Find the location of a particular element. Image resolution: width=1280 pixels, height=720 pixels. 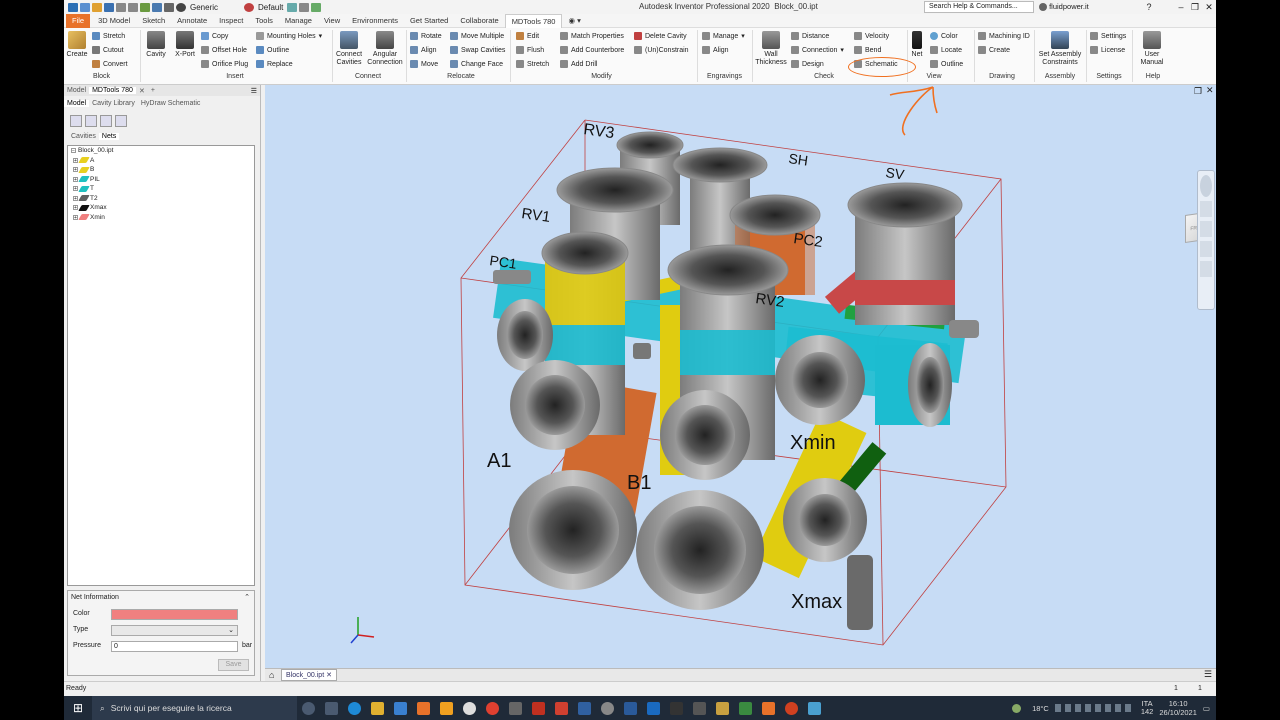

net-button: Net is located at coordinates (917, 45).